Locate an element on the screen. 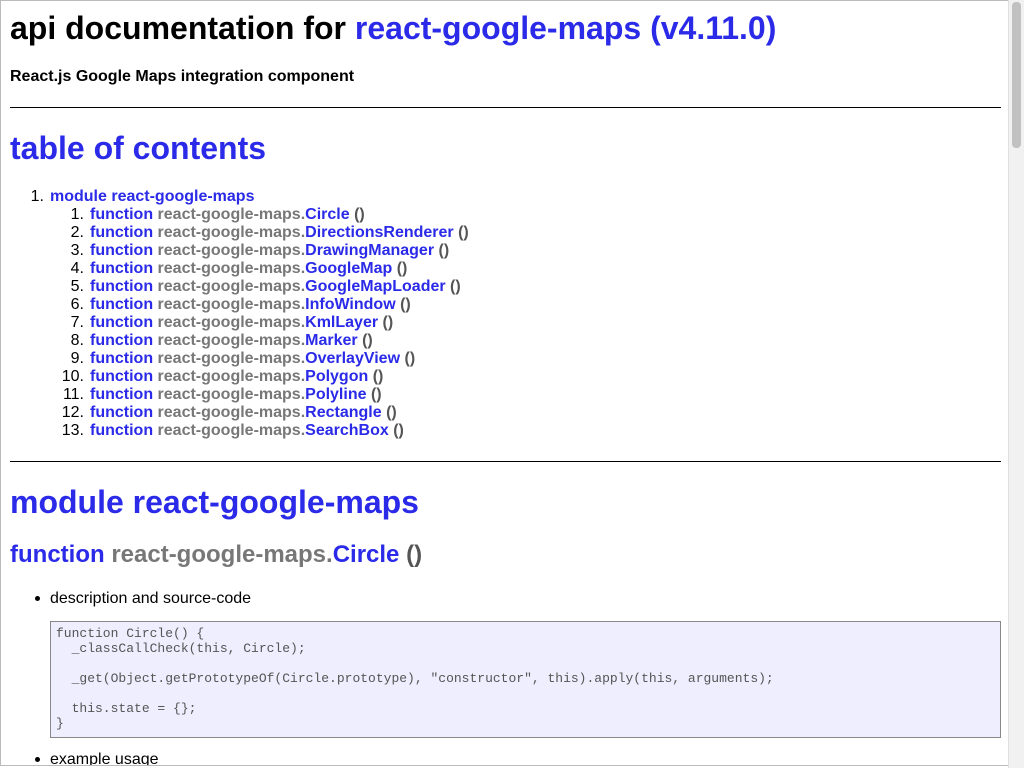 Image resolution: width=1024 pixels, height=768 pixels. toc-function-name-link: Marker is located at coordinates (331, 340).